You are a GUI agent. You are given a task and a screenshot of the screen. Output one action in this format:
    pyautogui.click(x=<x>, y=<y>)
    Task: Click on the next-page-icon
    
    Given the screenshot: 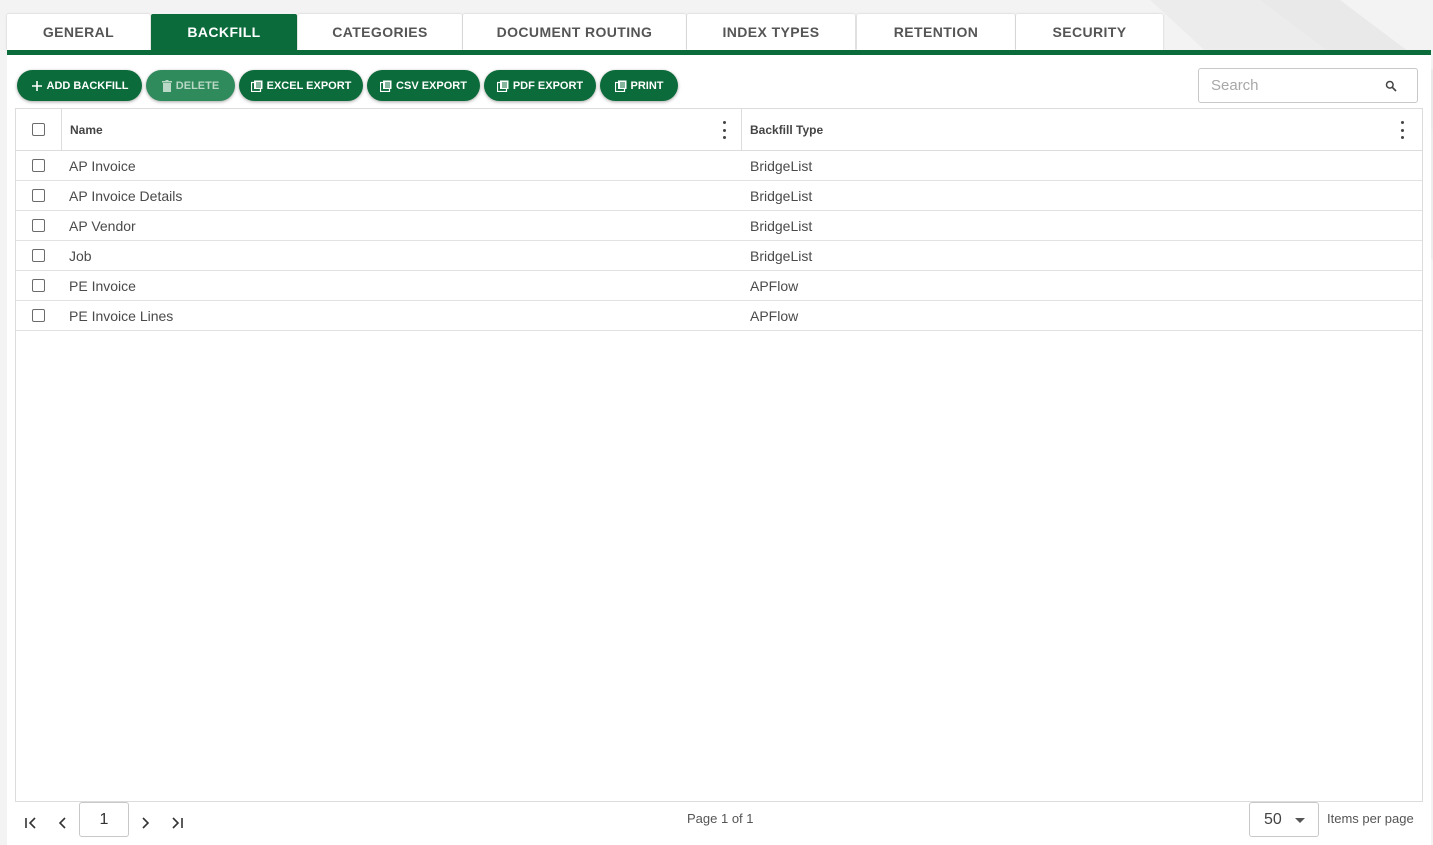 What is the action you would take?
    pyautogui.click(x=145, y=823)
    